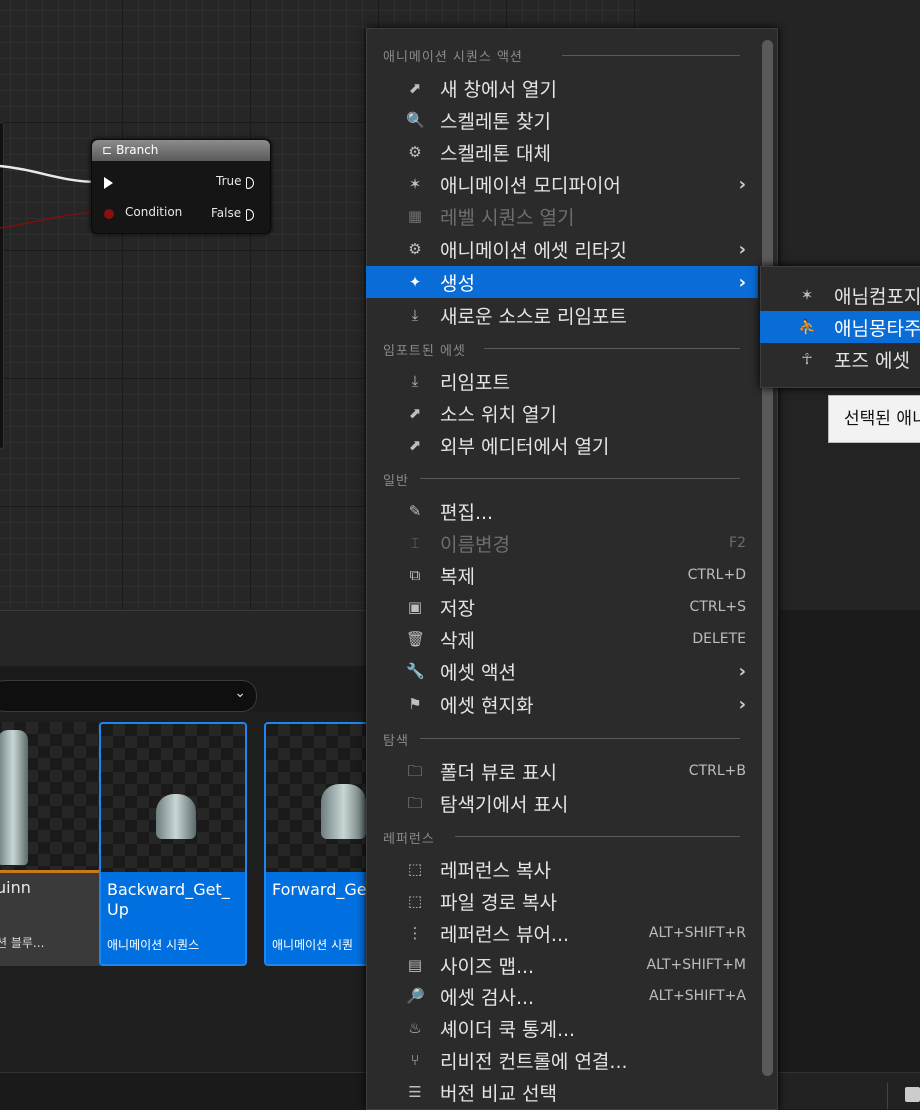 The height and width of the screenshot is (1110, 920). Describe the element at coordinates (250, 182) in the screenshot. I see `true-exec-pin` at that location.